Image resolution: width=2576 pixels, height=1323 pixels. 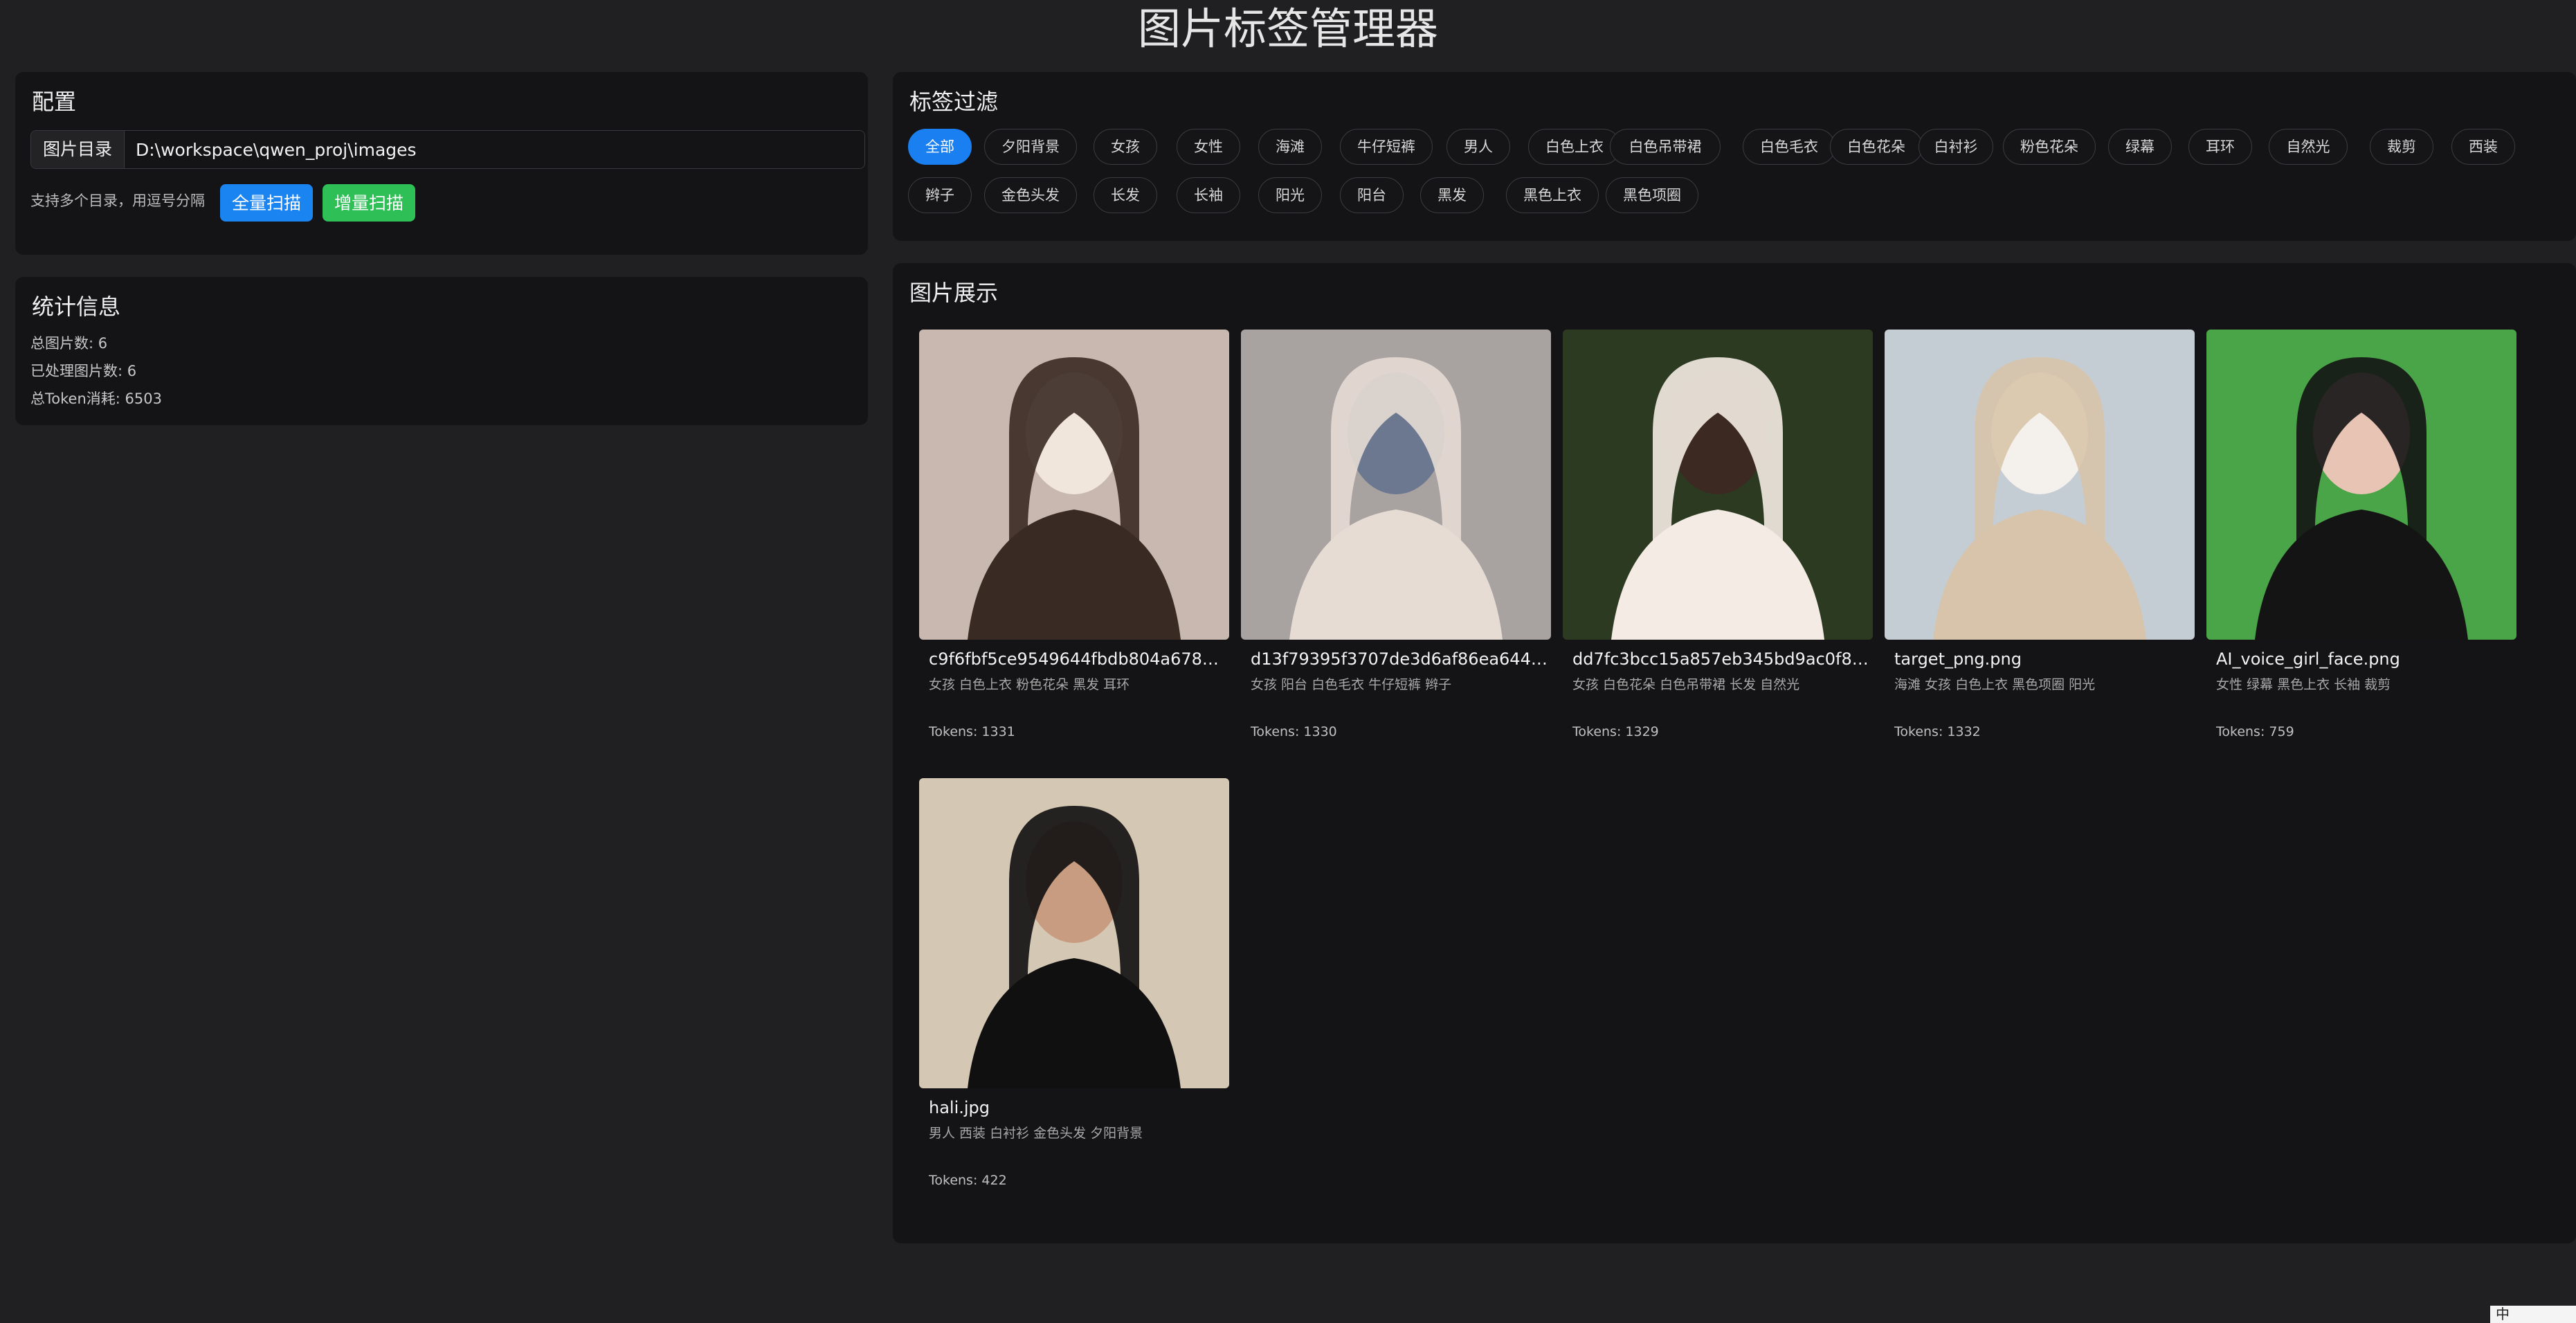 What do you see at coordinates (972, 731) in the screenshot?
I see `image-token-count: Tokens: 1331` at bounding box center [972, 731].